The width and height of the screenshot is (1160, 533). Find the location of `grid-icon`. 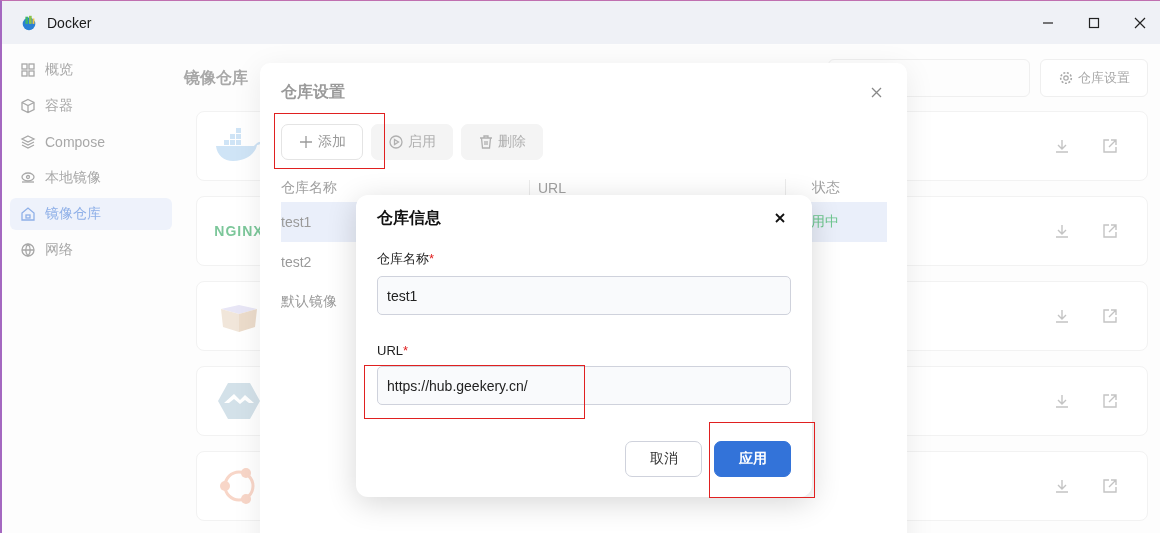

grid-icon is located at coordinates (28, 70).